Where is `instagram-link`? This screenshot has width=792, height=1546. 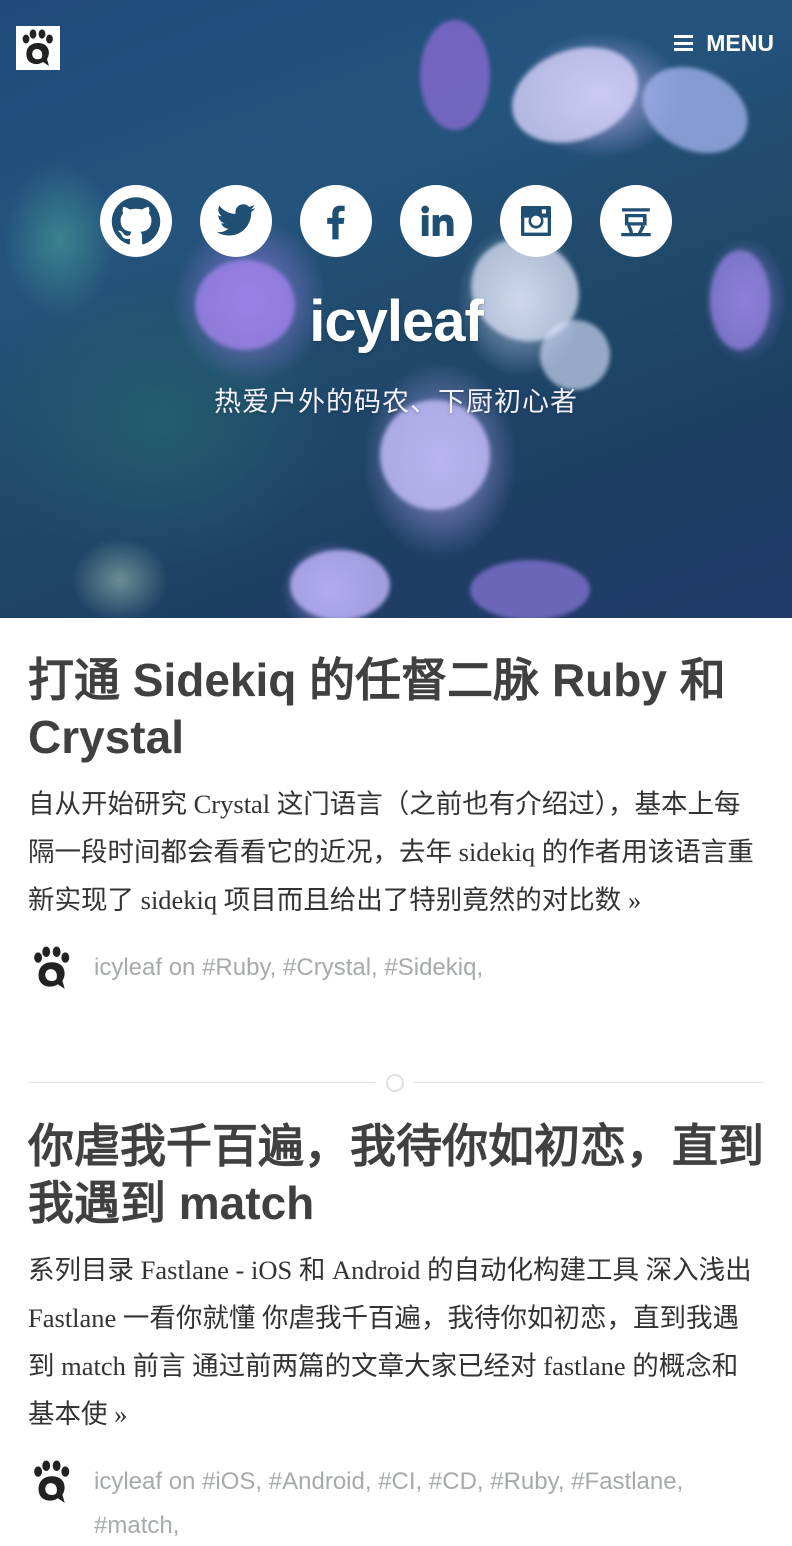 instagram-link is located at coordinates (536, 221).